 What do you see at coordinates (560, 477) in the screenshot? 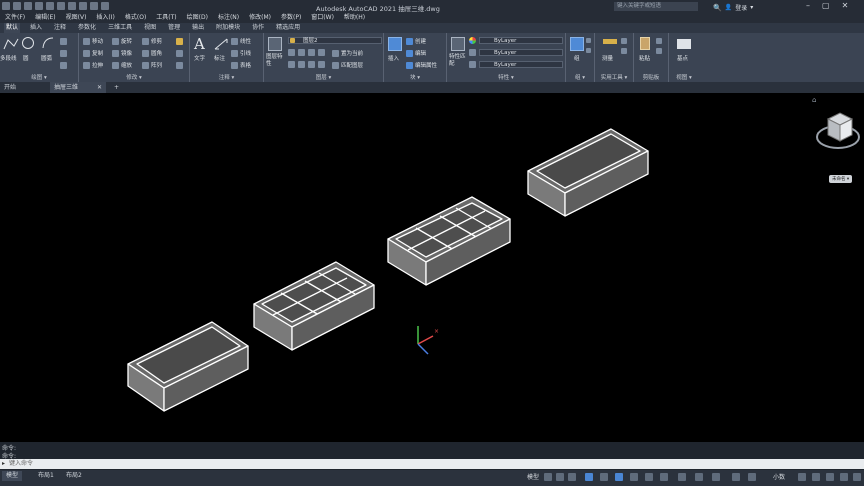
I see `snap-icon` at bounding box center [560, 477].